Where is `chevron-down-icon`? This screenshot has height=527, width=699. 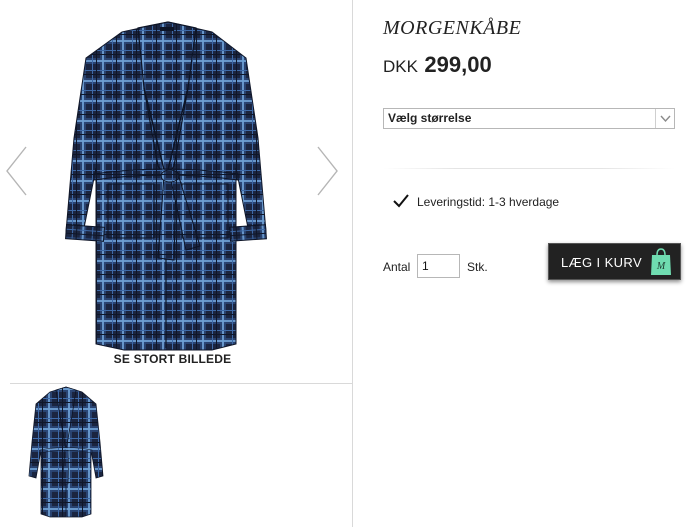 chevron-down-icon is located at coordinates (665, 119).